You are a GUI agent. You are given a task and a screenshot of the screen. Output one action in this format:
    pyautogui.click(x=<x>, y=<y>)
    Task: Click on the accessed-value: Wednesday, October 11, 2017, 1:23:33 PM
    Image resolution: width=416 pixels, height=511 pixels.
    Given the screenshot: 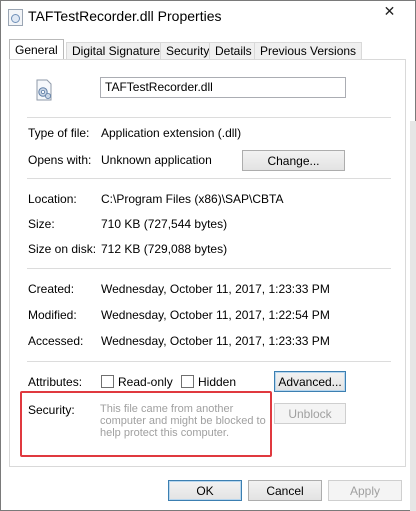 What is the action you would take?
    pyautogui.click(x=215, y=341)
    